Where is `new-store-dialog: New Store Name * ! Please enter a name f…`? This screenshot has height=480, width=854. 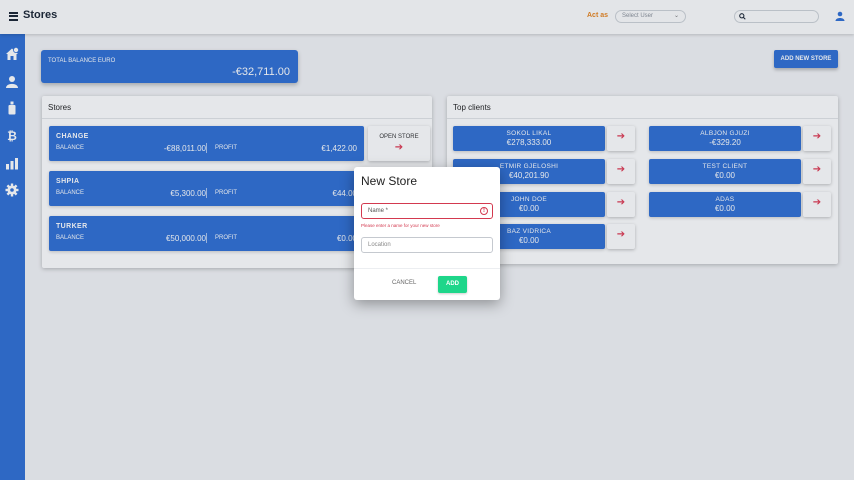 new-store-dialog: New Store Name * ! Please enter a name f… is located at coordinates (427, 233).